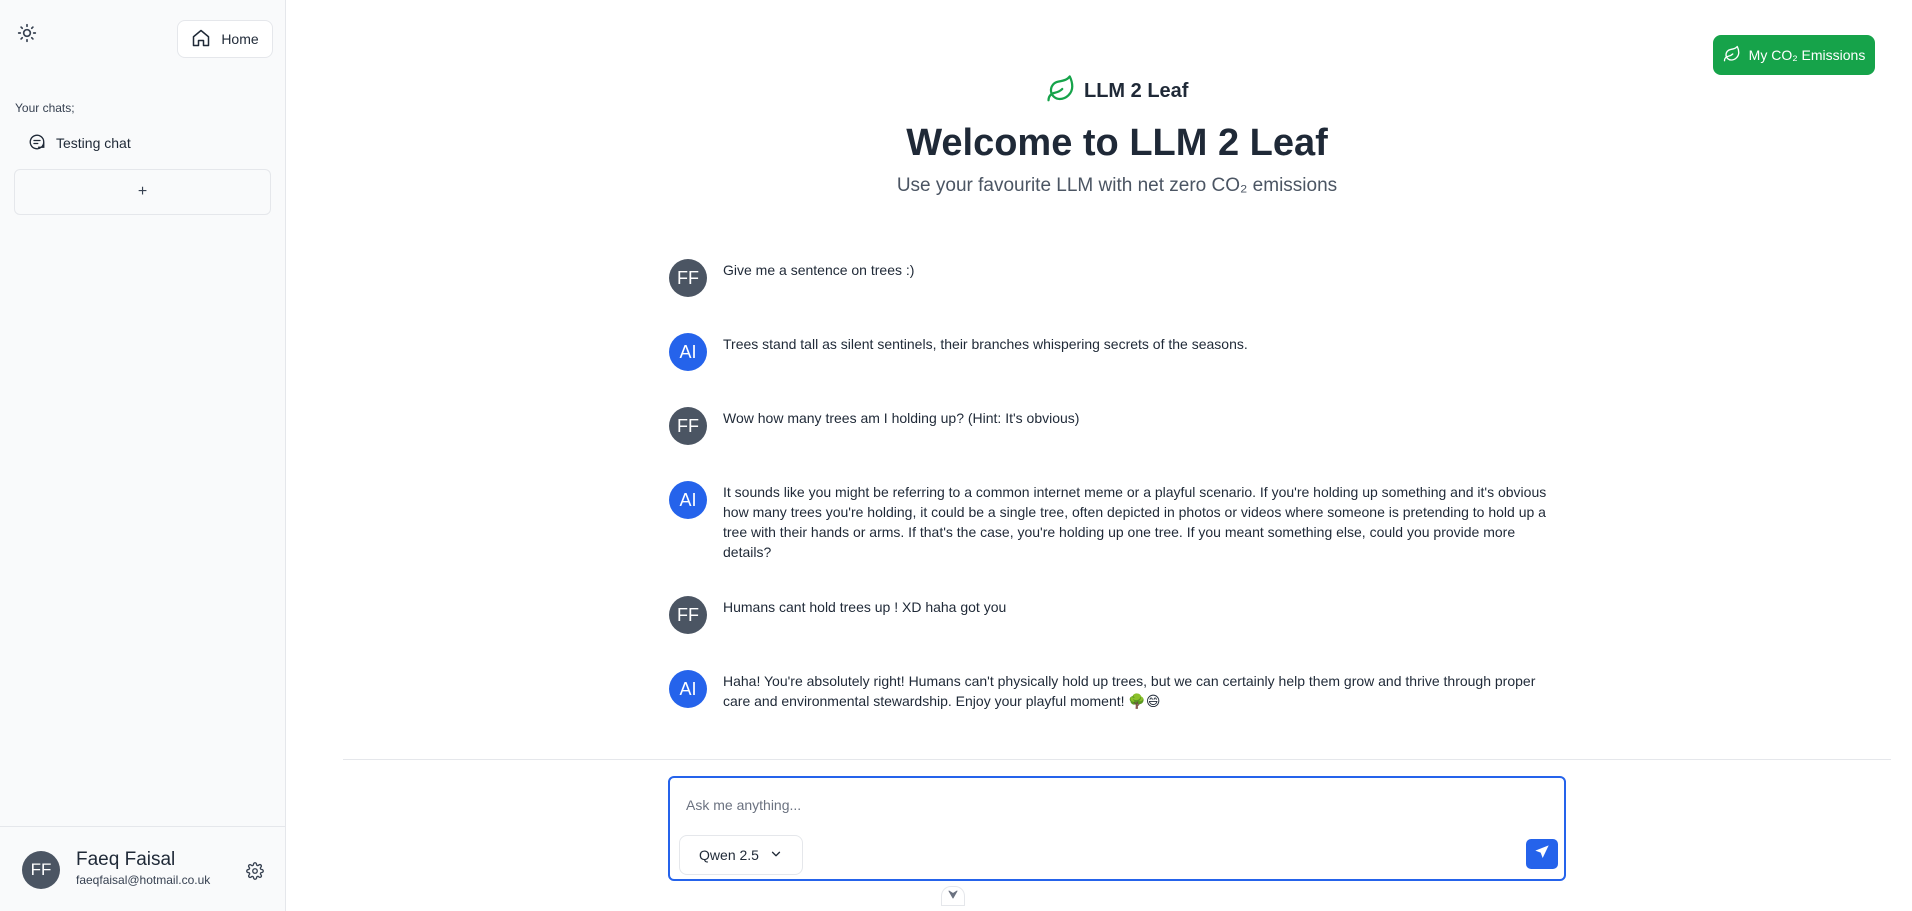  Describe the element at coordinates (93, 143) in the screenshot. I see `chat-item-title: Testing chat` at that location.